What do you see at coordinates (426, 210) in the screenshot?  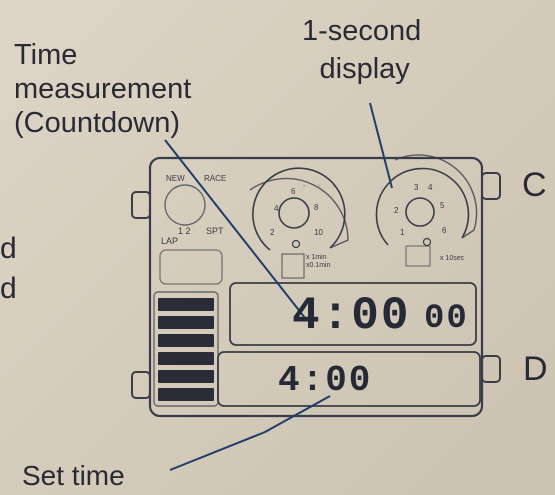 I see `second-dial` at bounding box center [426, 210].